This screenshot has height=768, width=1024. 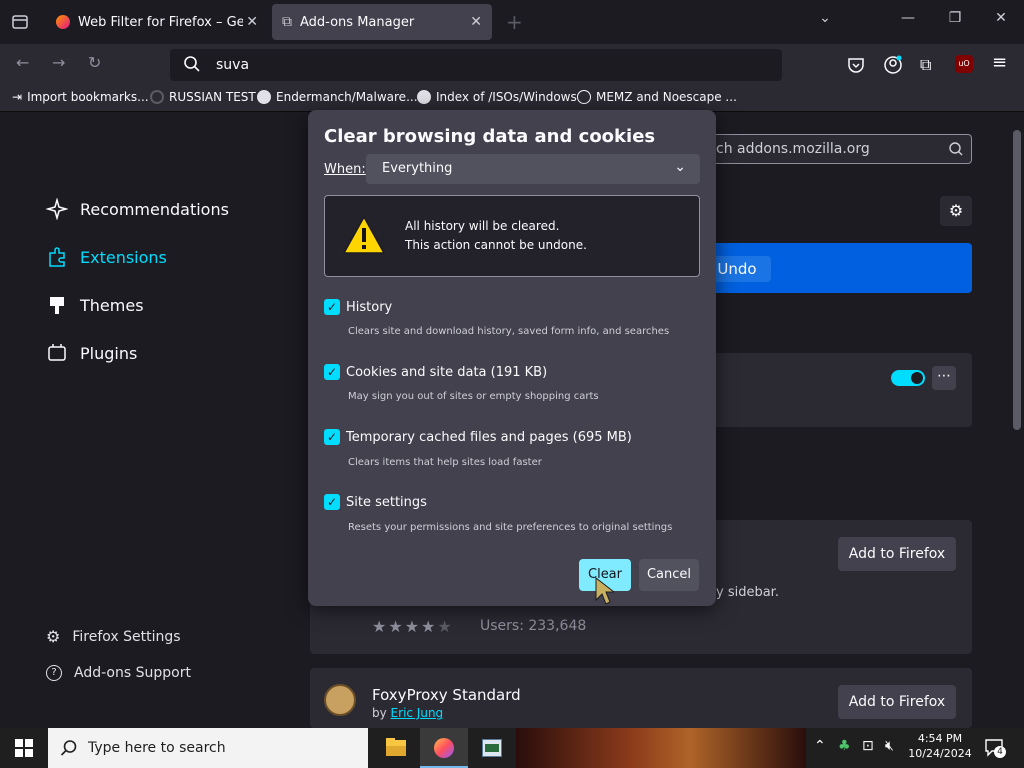 What do you see at coordinates (126, 636) in the screenshot?
I see `sidebar-footer-label: Firefox Settings` at bounding box center [126, 636].